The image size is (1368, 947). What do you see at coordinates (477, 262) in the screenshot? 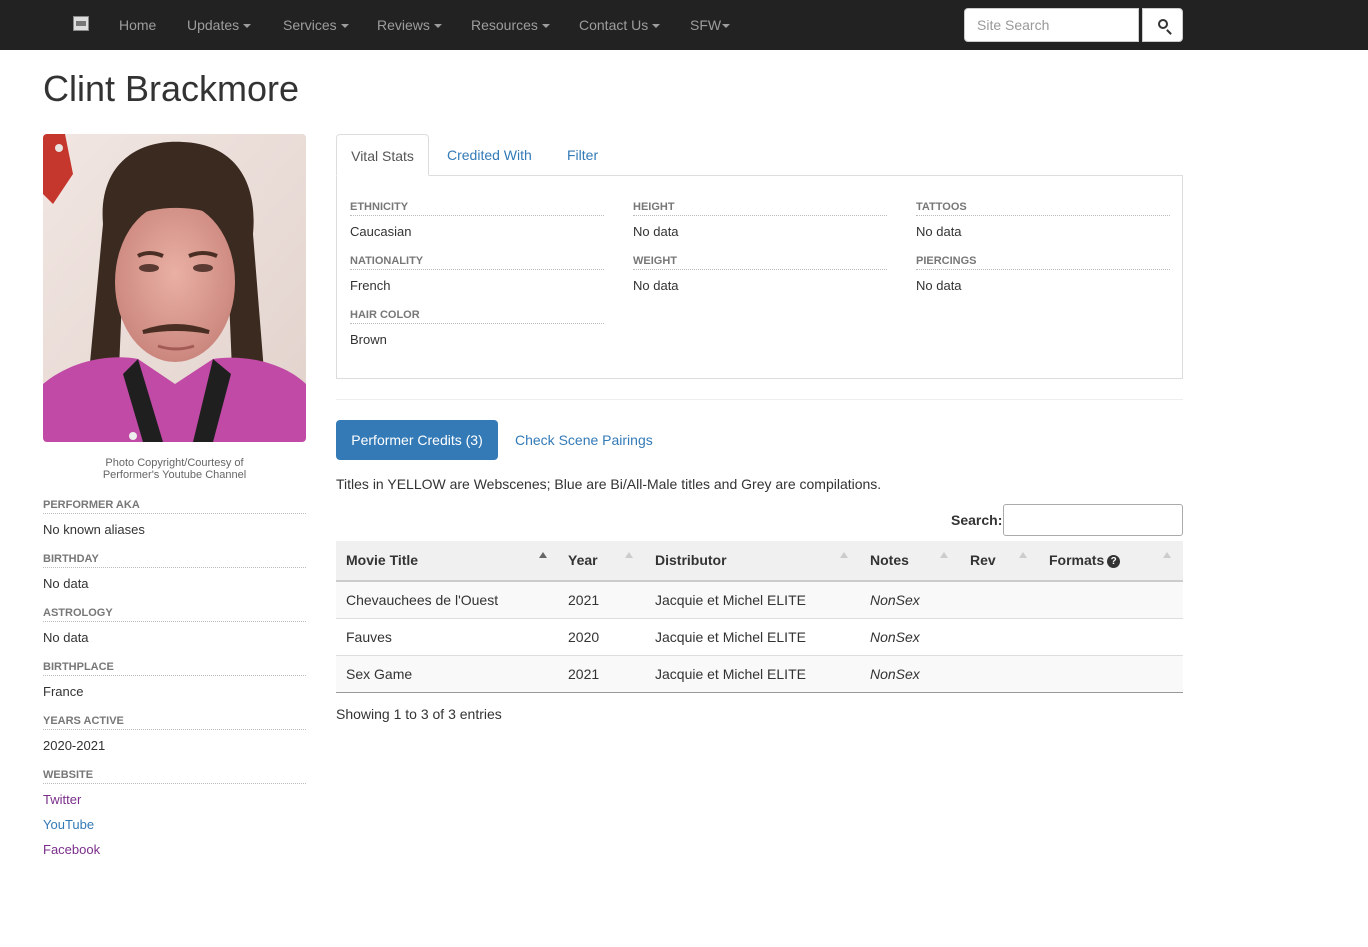
I see `stat-heading-nationality: Nationality` at bounding box center [477, 262].